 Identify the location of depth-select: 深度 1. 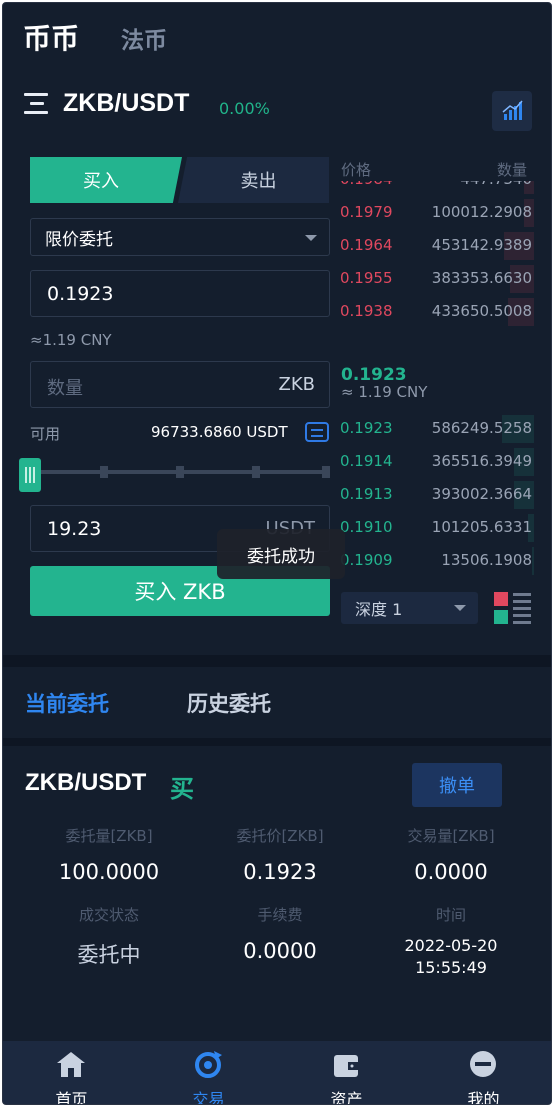
(409, 608).